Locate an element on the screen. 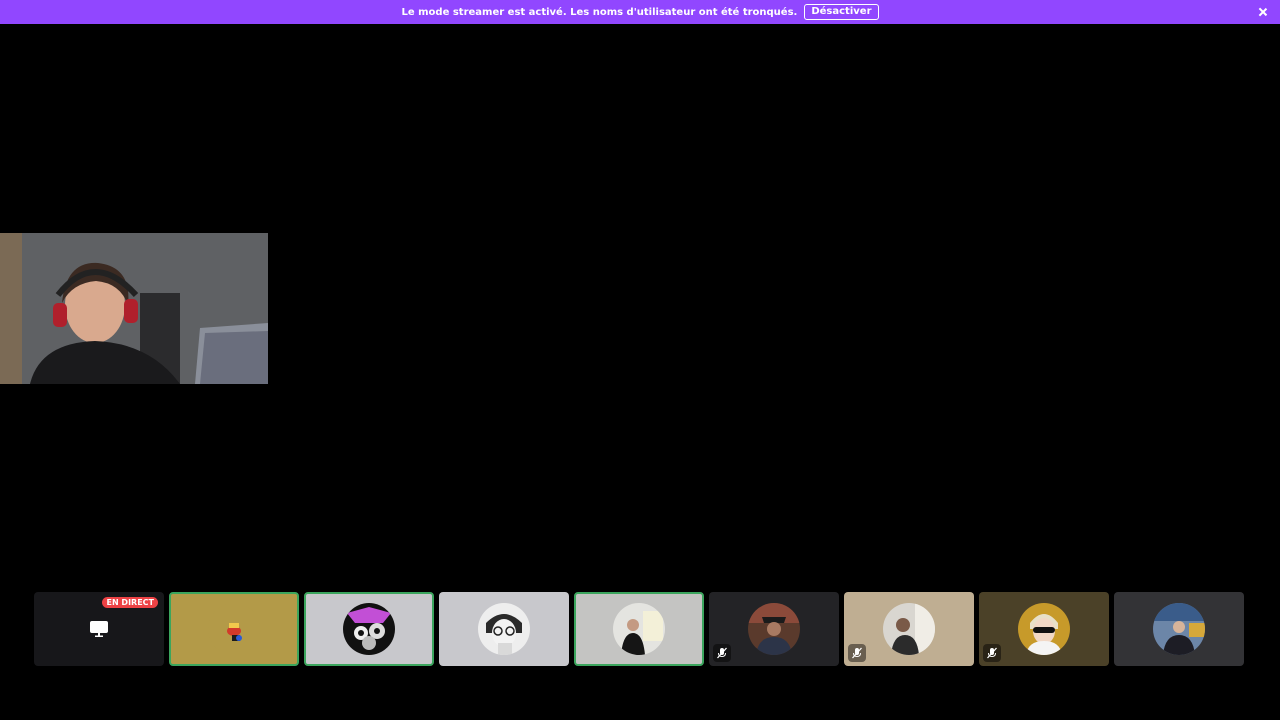 This screenshot has width=1280, height=720. screen-share-icon is located at coordinates (99, 629).